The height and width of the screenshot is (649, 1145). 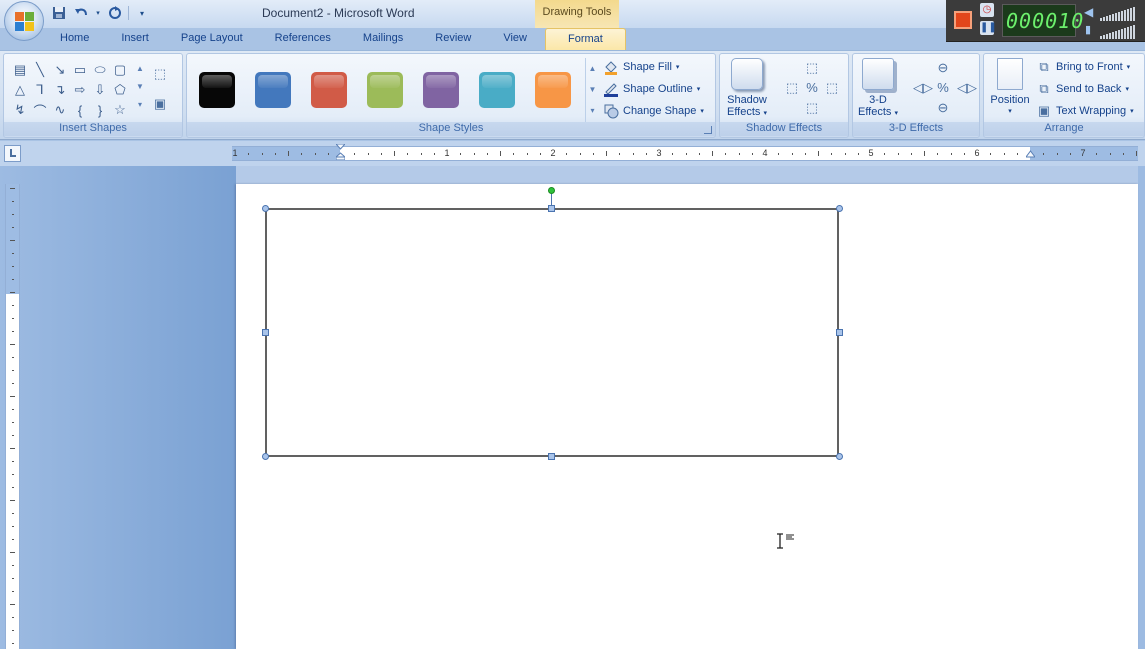 What do you see at coordinates (12, 153) in the screenshot?
I see `tab-selector-icon` at bounding box center [12, 153].